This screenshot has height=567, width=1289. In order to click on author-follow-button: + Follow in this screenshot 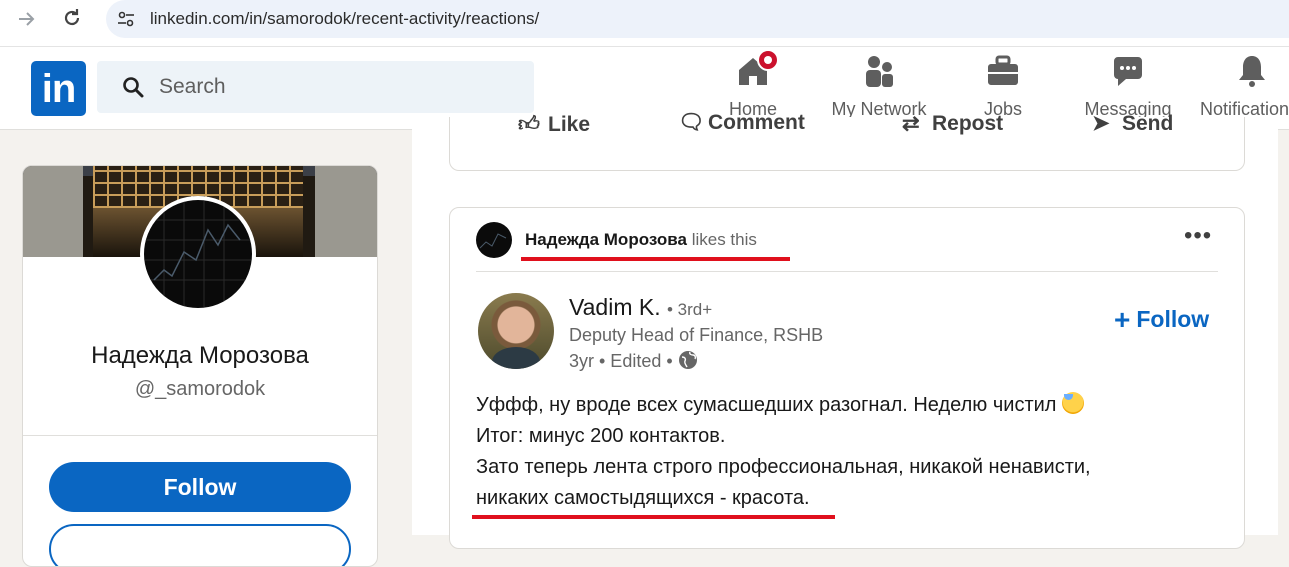, I will do `click(1161, 320)`.